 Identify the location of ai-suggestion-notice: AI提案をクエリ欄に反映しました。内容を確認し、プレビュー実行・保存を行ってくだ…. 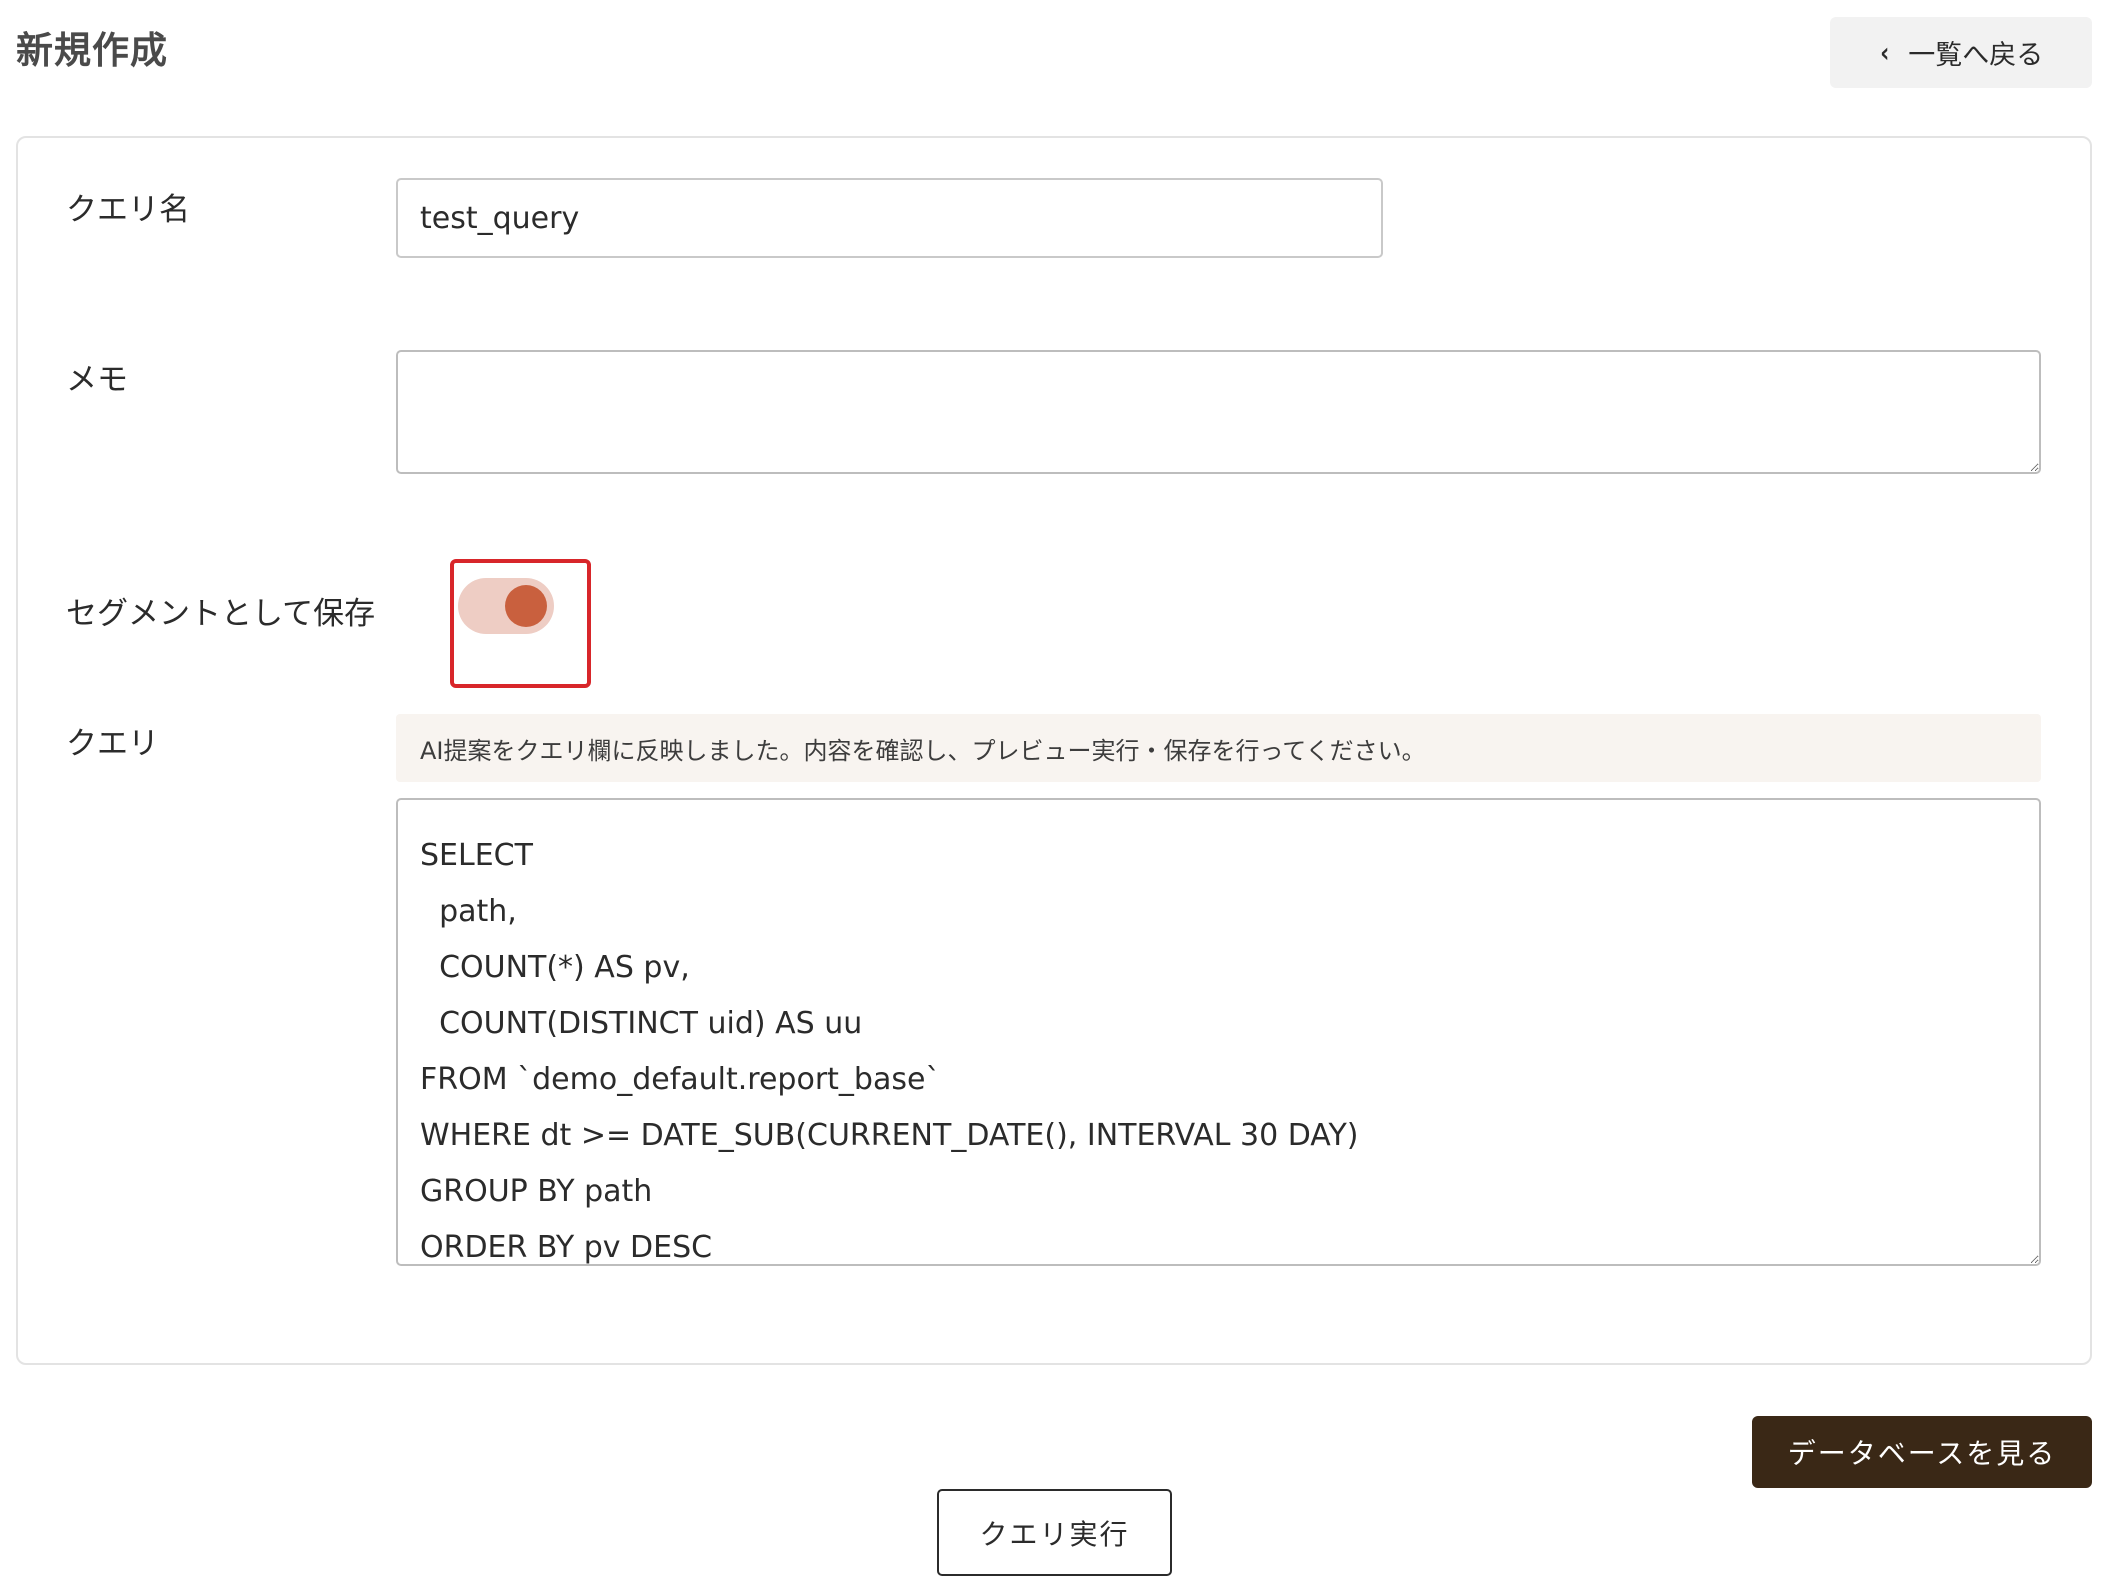
(1218, 748).